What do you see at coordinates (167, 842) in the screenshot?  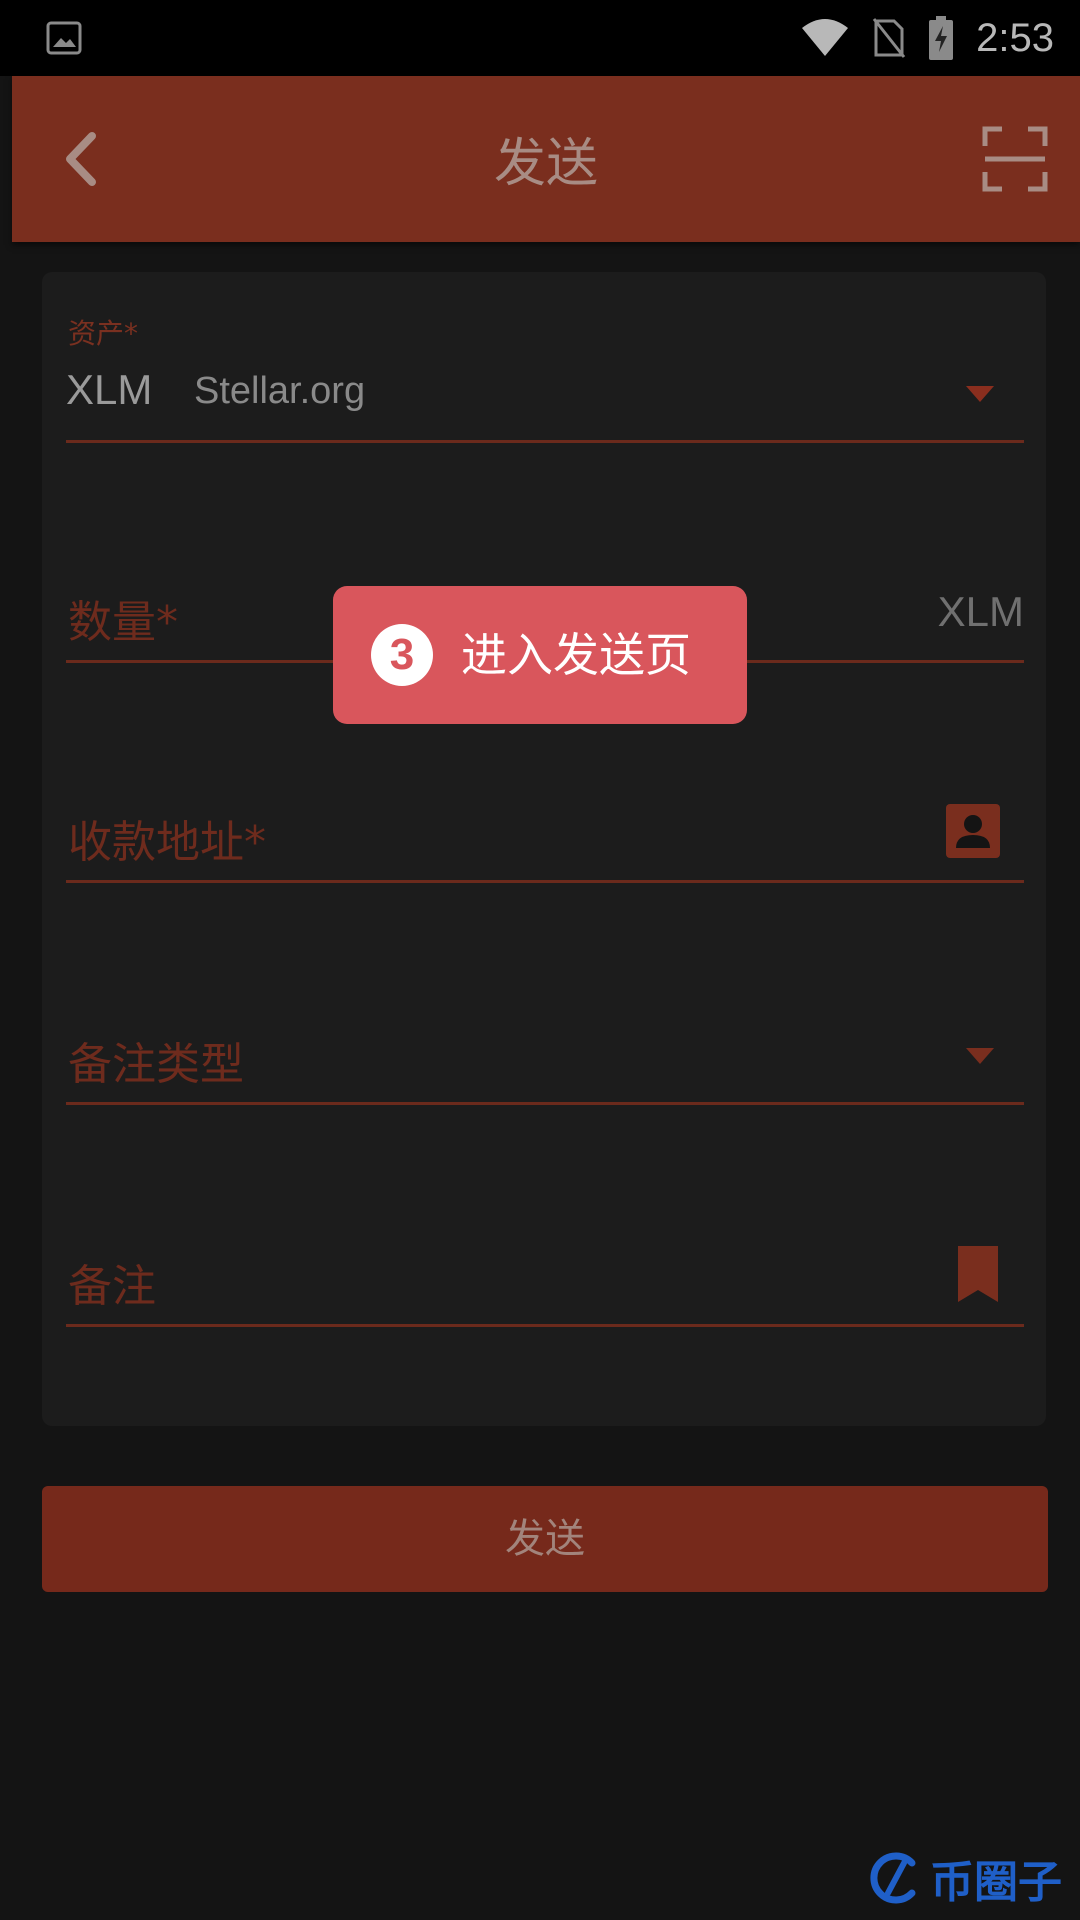 I see `recipient-address-label: 收款地址*` at bounding box center [167, 842].